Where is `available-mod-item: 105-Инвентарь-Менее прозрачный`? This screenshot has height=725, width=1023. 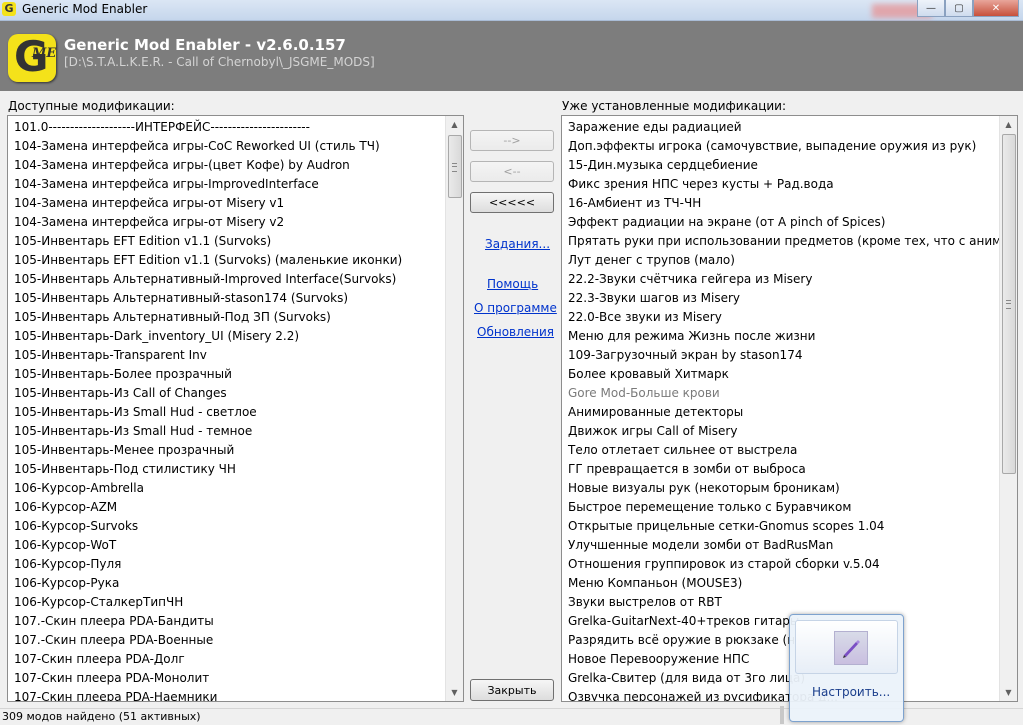
available-mod-item: 105-Инвентарь-Менее прозрачный is located at coordinates (227, 450).